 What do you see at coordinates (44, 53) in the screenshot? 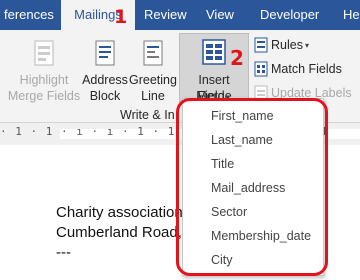
I see `highlight-merge-fields-icon` at bounding box center [44, 53].